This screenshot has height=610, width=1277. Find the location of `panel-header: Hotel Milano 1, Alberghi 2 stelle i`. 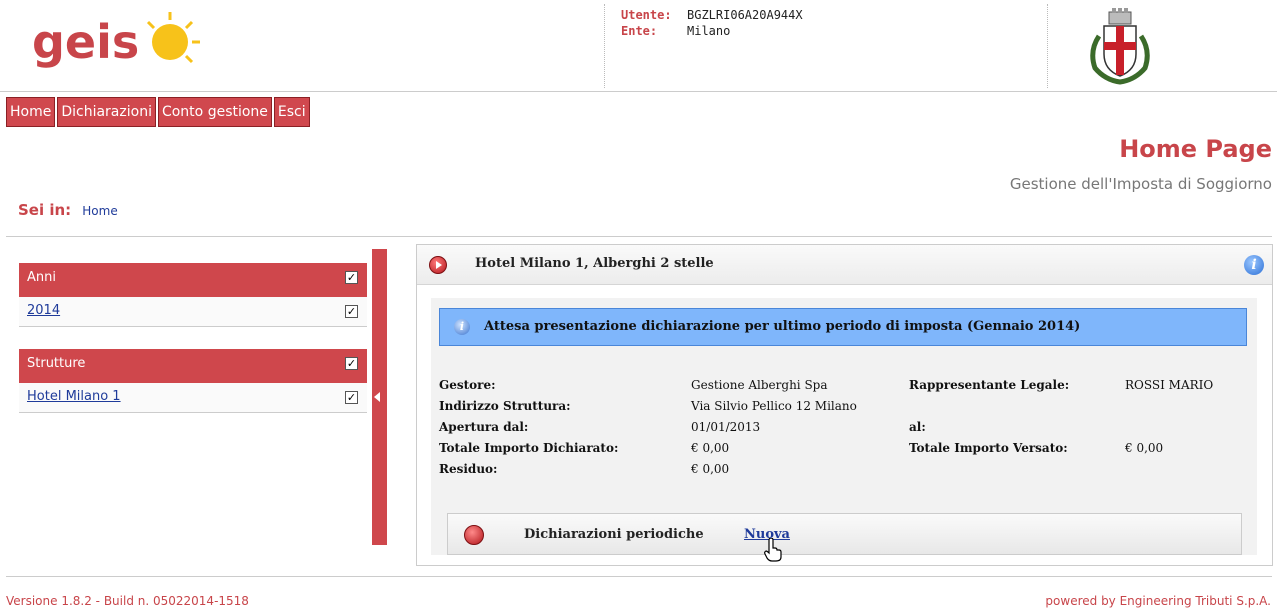

panel-header: Hotel Milano 1, Alberghi 2 stelle i is located at coordinates (844, 265).